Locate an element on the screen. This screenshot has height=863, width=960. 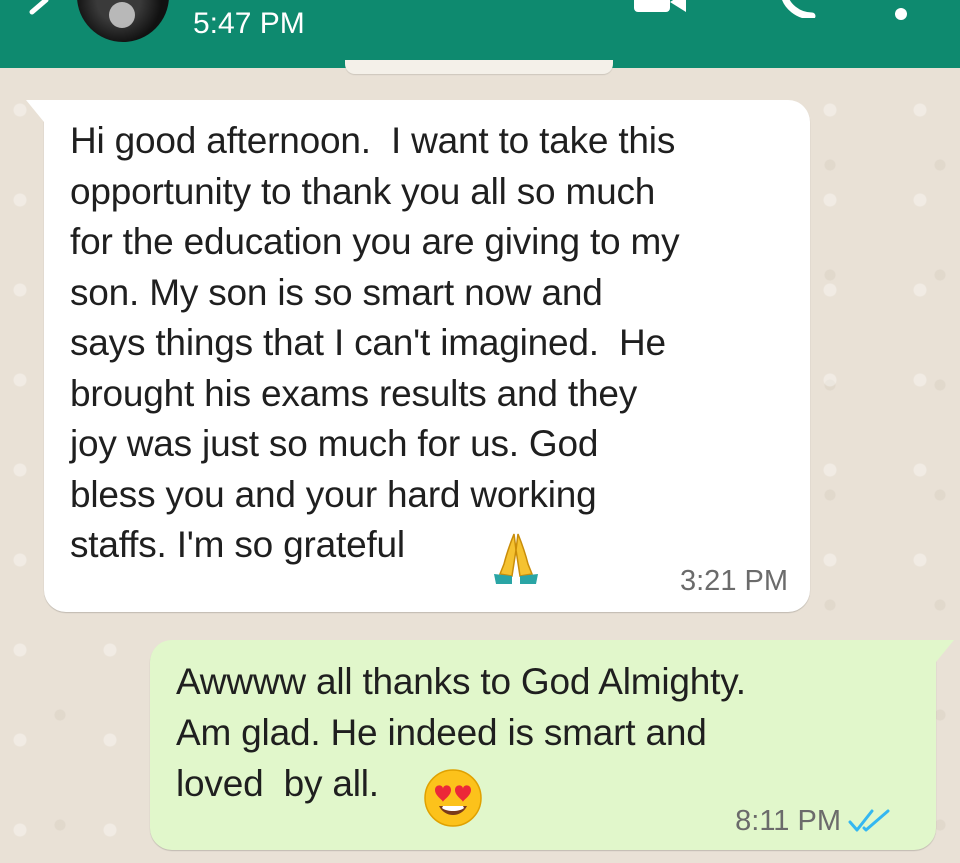
message-timestamp: 8:11 PM is located at coordinates (788, 821).